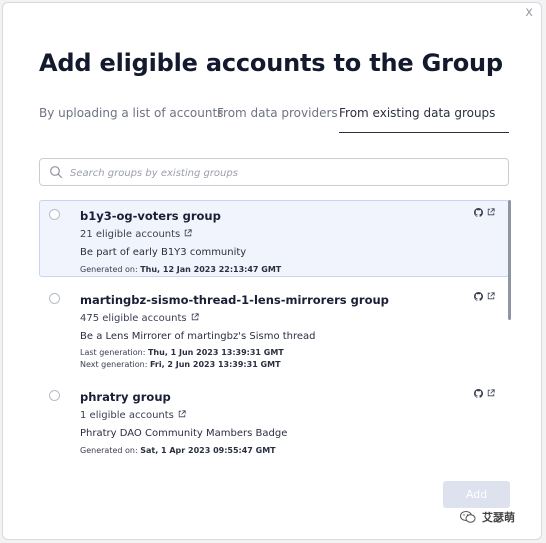 This screenshot has width=546, height=543. I want to click on tab-data-providers: From data providers, so click(277, 117).